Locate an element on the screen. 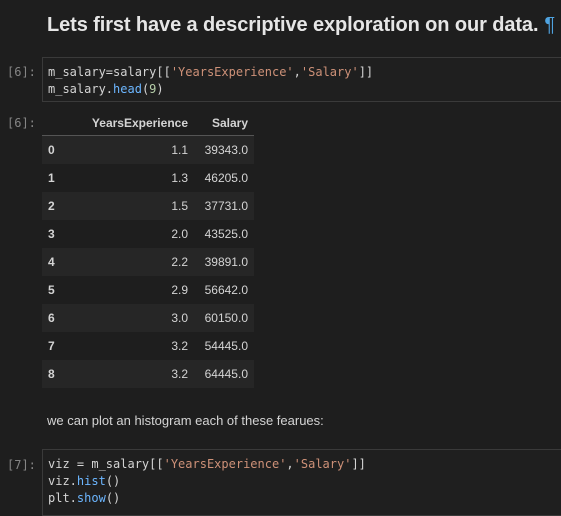 This screenshot has width=561, height=516. code-line-3: plt.show() is located at coordinates (302, 498).